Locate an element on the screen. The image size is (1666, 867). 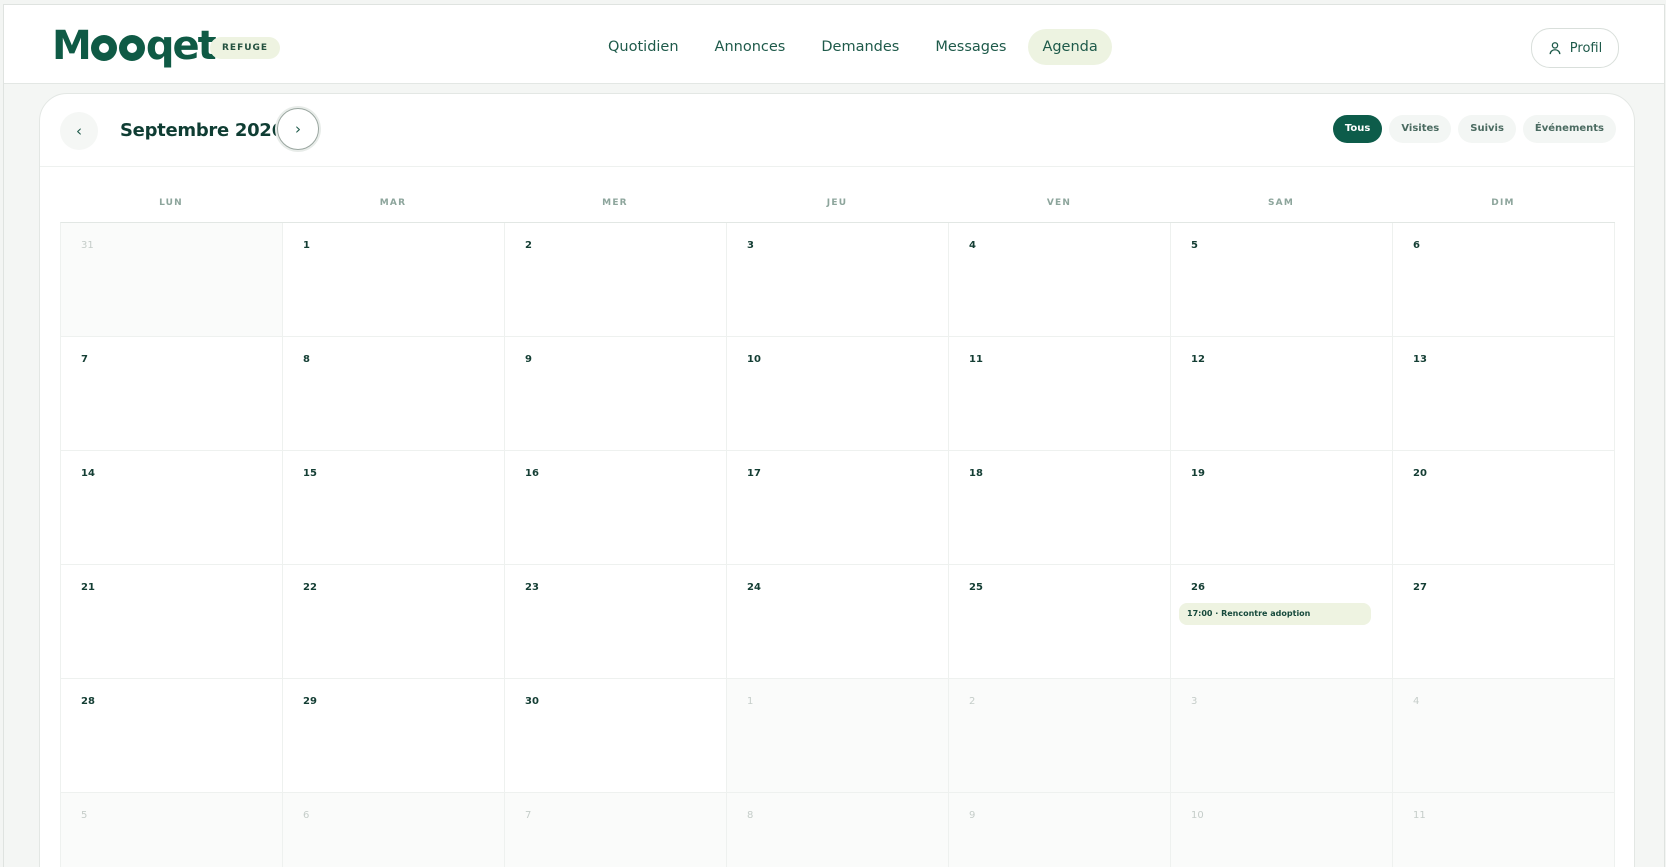
filter-chip: Visites is located at coordinates (1420, 129).